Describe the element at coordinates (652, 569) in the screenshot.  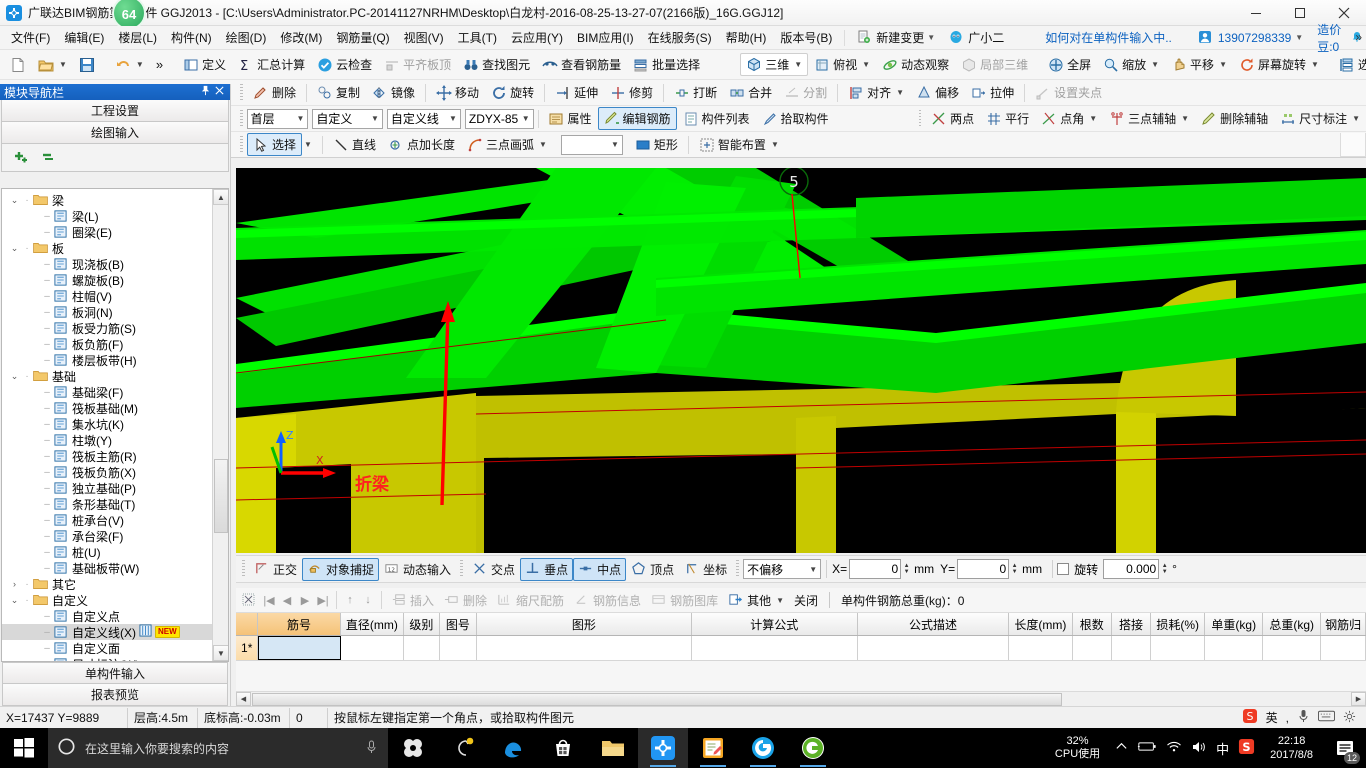
I see `vertex-snap-toggle: 顶点` at that location.